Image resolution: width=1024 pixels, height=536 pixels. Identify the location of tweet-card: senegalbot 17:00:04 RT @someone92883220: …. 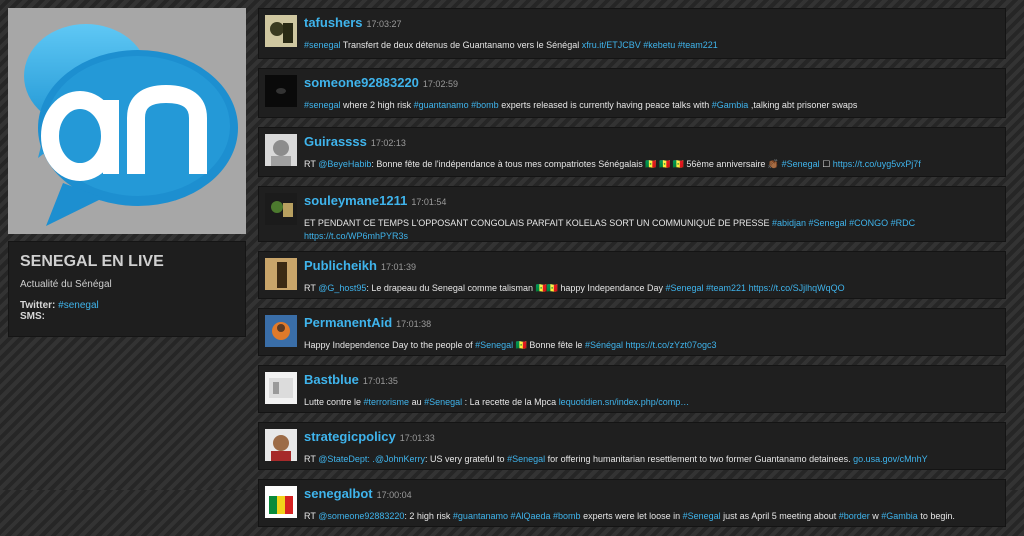
(632, 503).